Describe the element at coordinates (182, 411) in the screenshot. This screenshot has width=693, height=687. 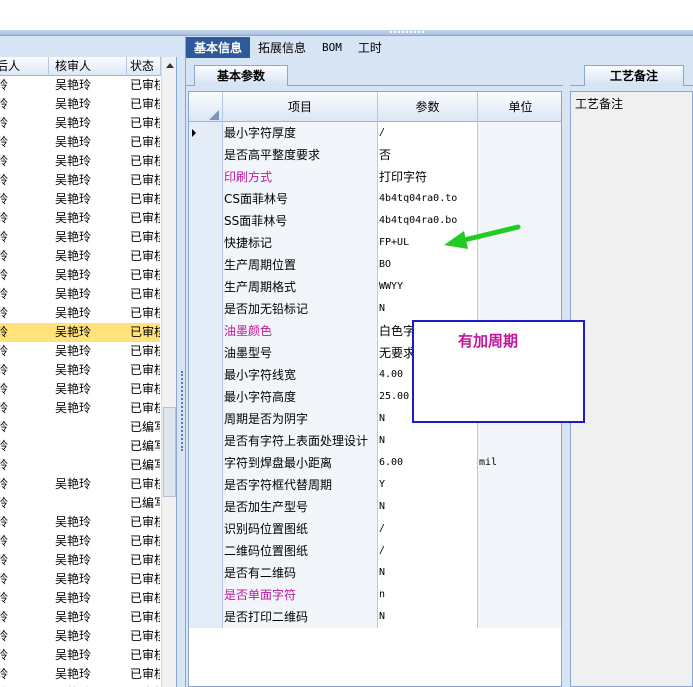
I see `splitter-grip` at that location.